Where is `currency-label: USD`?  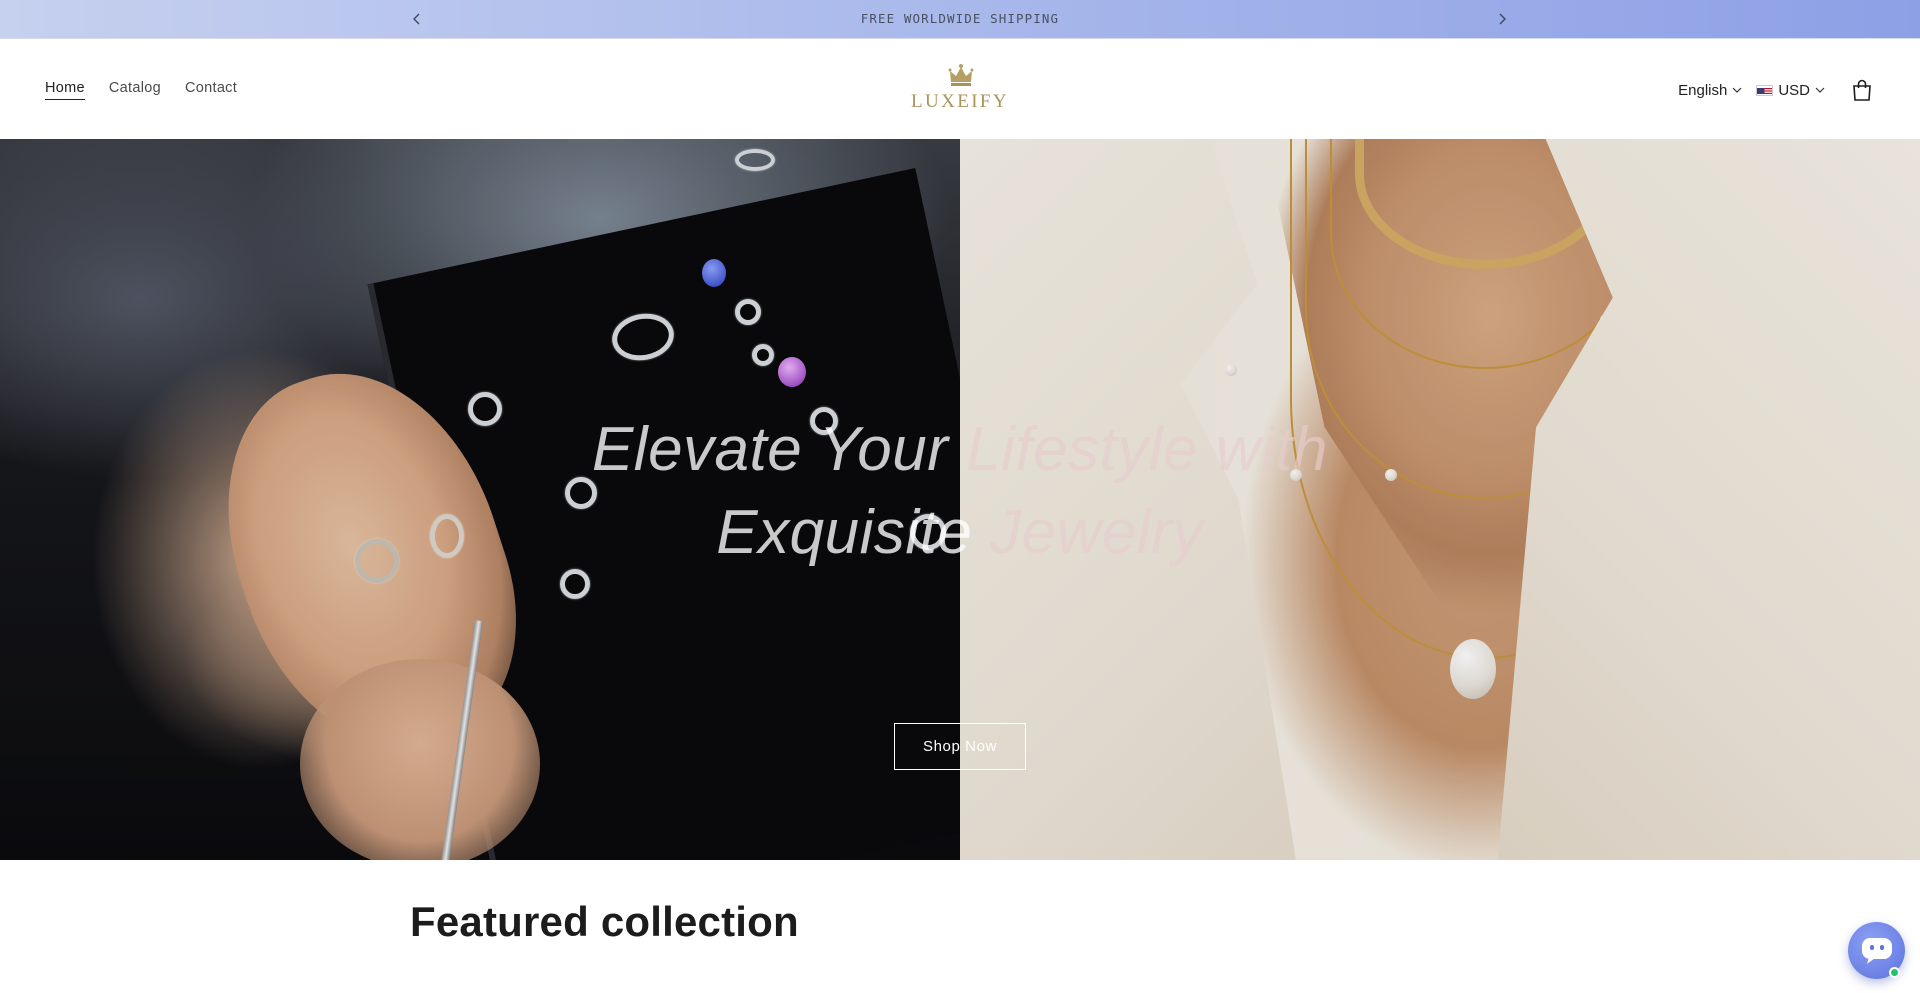
currency-label: USD is located at coordinates (1794, 90).